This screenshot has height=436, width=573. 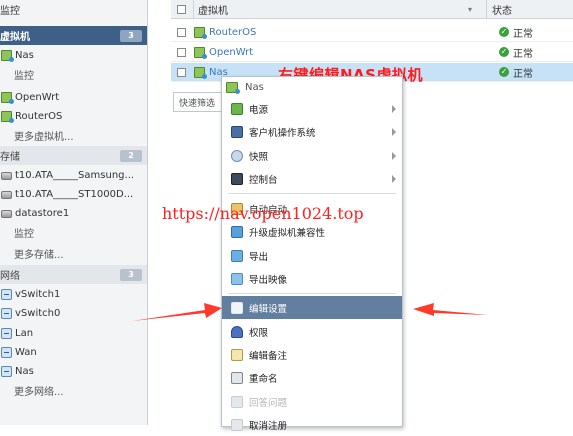 I want to click on nav-item-openwrt-label: OpenWrt, so click(x=37, y=97).